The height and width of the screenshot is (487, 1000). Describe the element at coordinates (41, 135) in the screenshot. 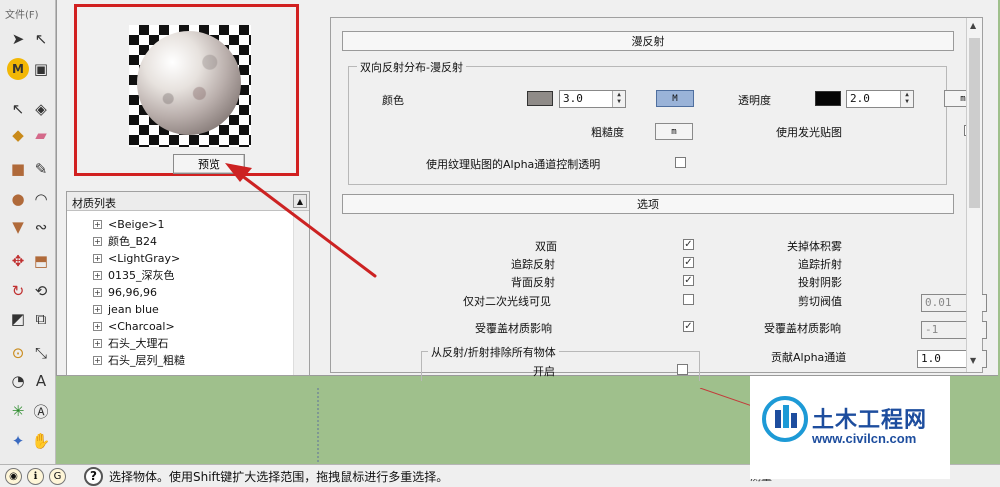

I see `eraser-icon: ▰` at that location.